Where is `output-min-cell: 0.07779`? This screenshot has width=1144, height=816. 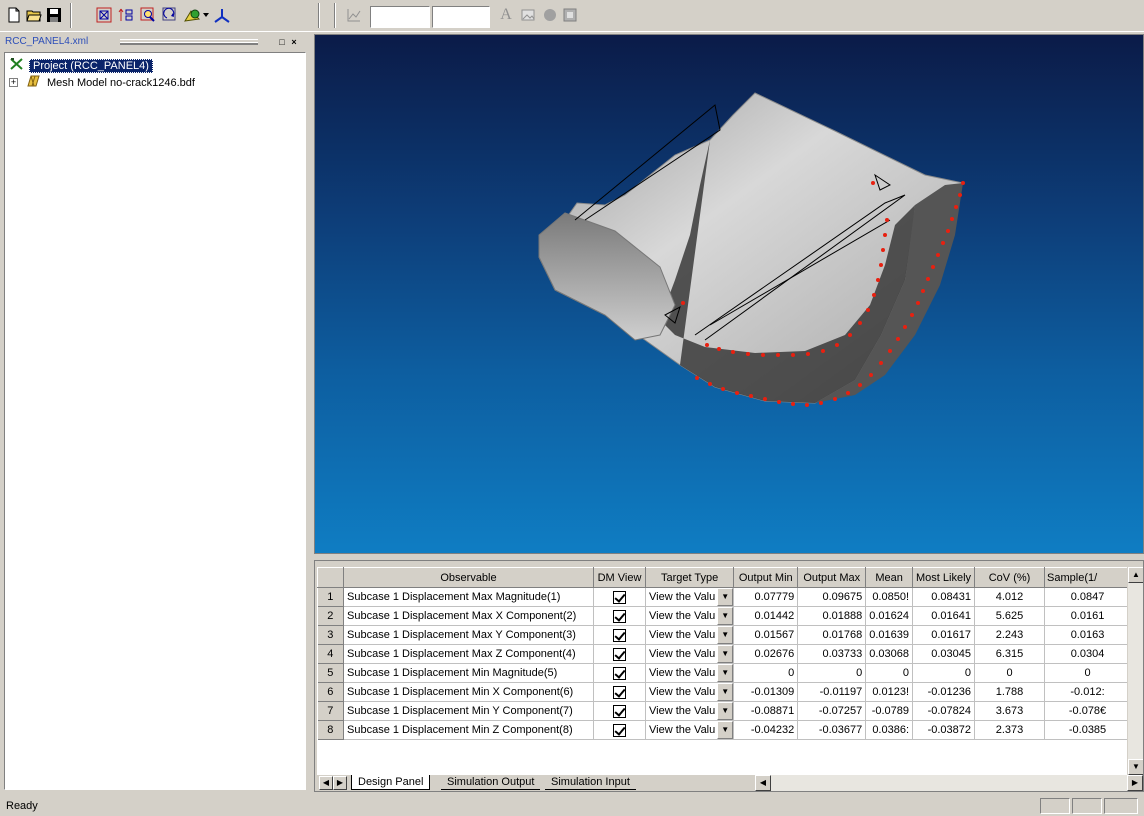 output-min-cell: 0.07779 is located at coordinates (766, 597).